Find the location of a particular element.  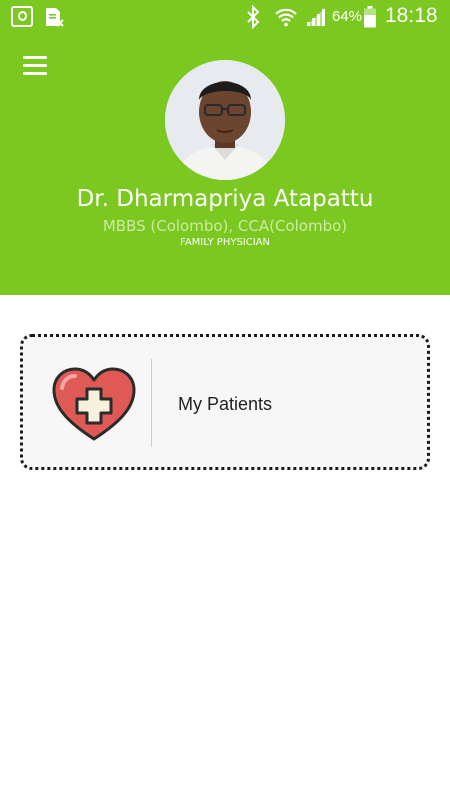

my-patients-label: My Patients is located at coordinates (225, 404).